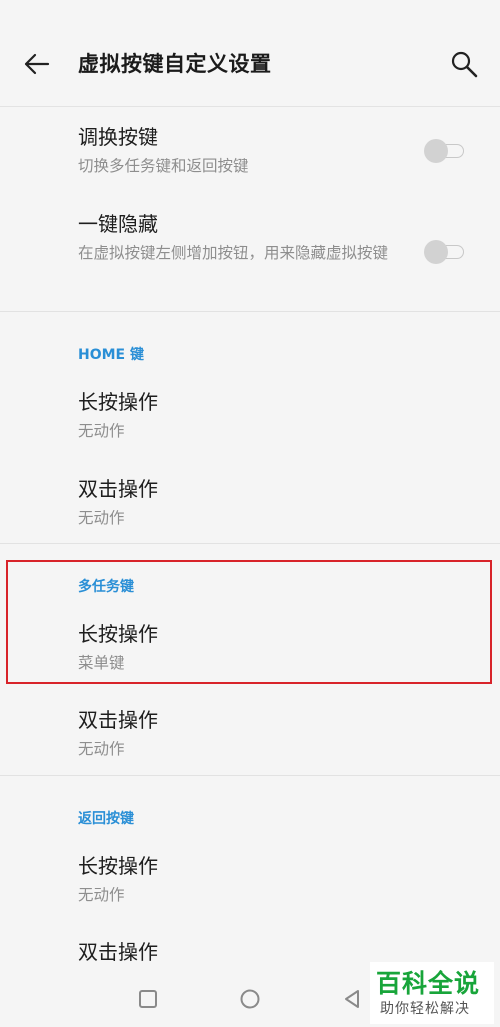 The width and height of the screenshot is (500, 1027). I want to click on swap-keys-setting: 调换按键 切换多任务键和返回按键, so click(163, 152).